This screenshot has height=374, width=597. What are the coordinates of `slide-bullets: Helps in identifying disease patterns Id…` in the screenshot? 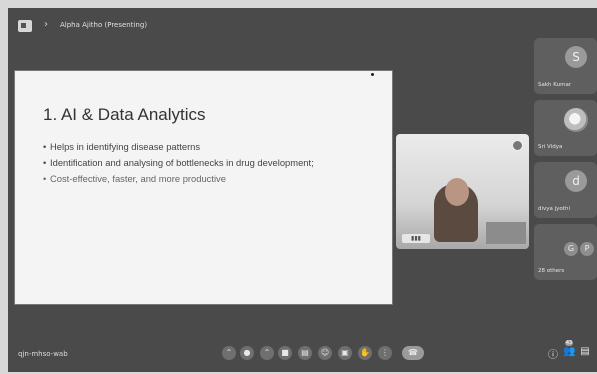 It's located at (208, 165).